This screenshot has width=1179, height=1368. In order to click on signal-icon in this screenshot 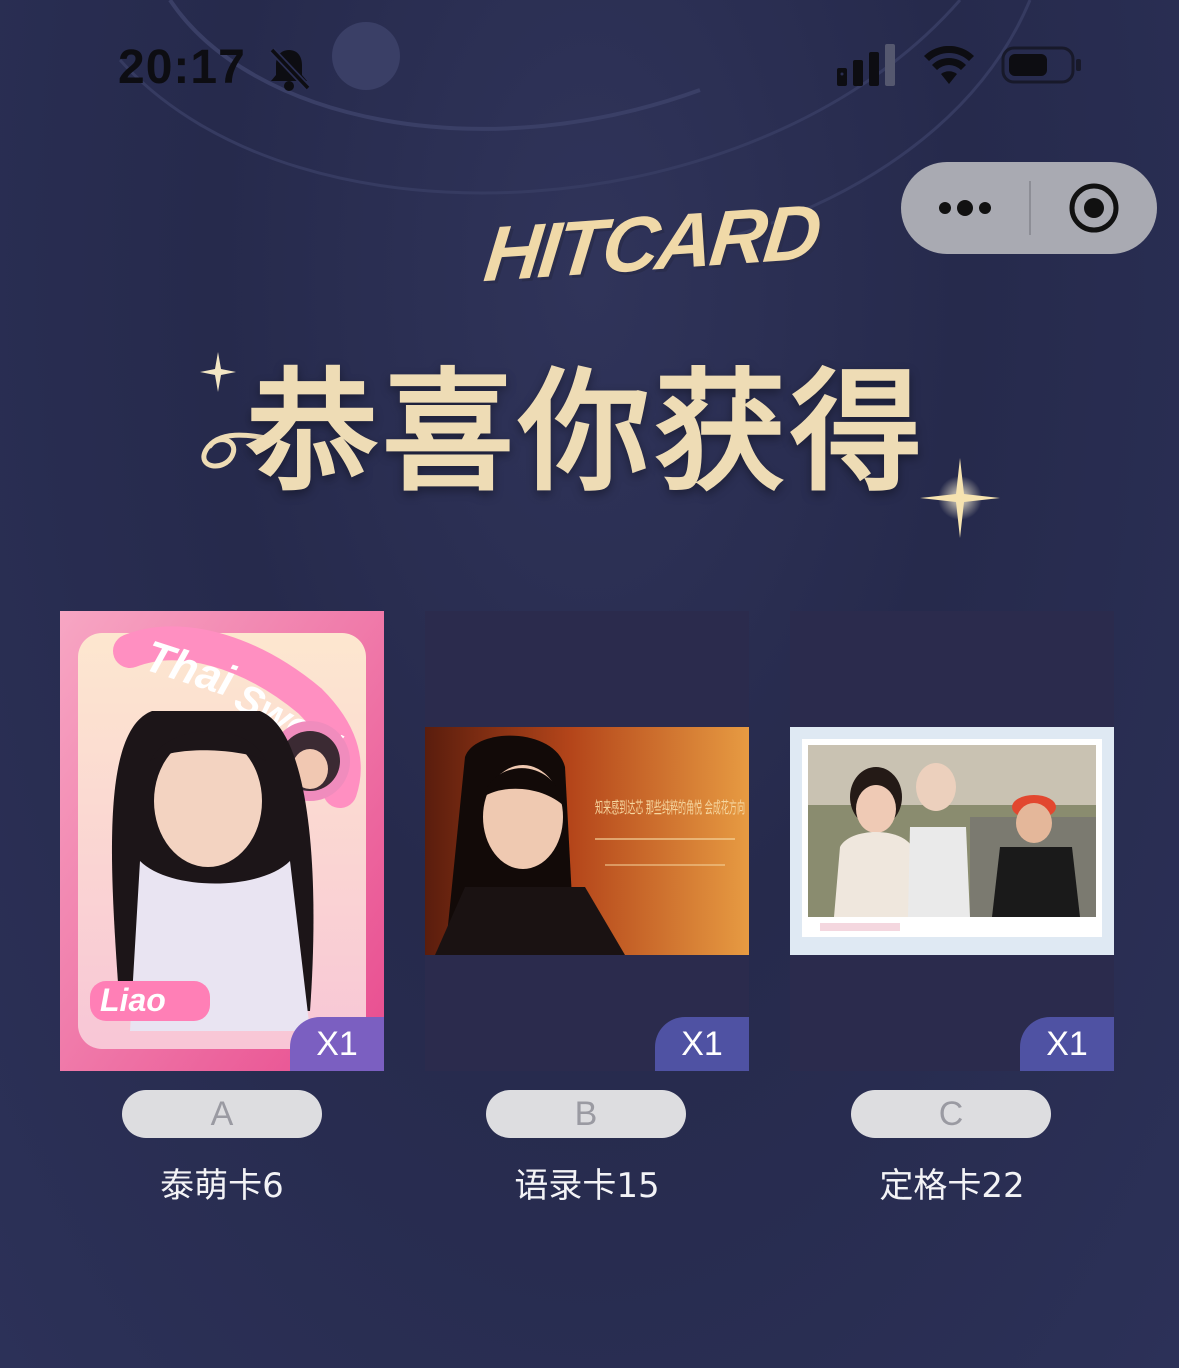, I will do `click(866, 65)`.